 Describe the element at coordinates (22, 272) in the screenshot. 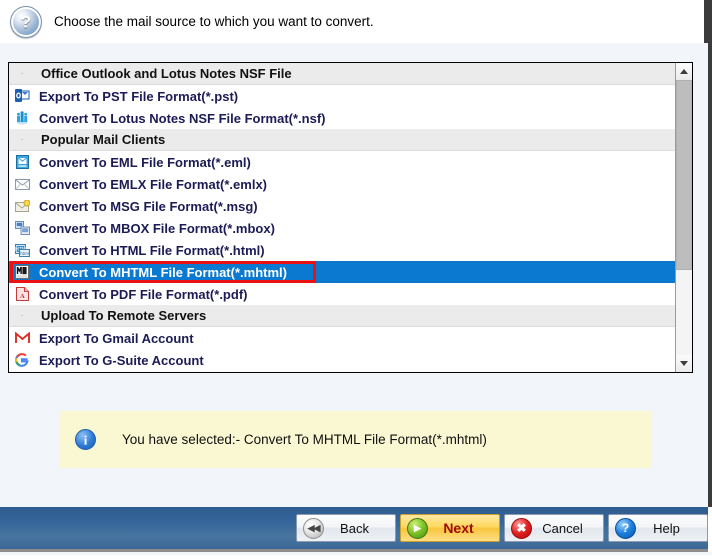

I see `mhtml-file-icon` at that location.